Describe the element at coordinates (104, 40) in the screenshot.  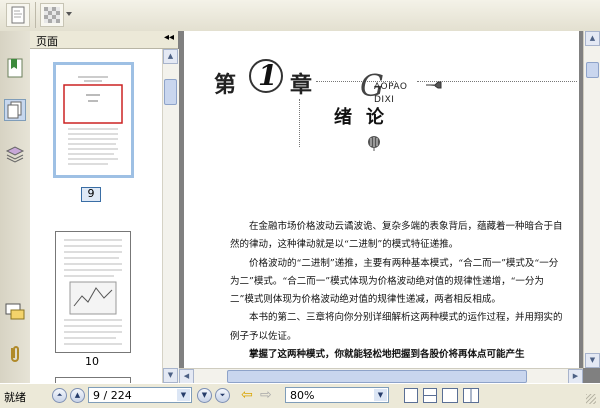
I see `pages-panel-header: 页面 ◂◂` at that location.